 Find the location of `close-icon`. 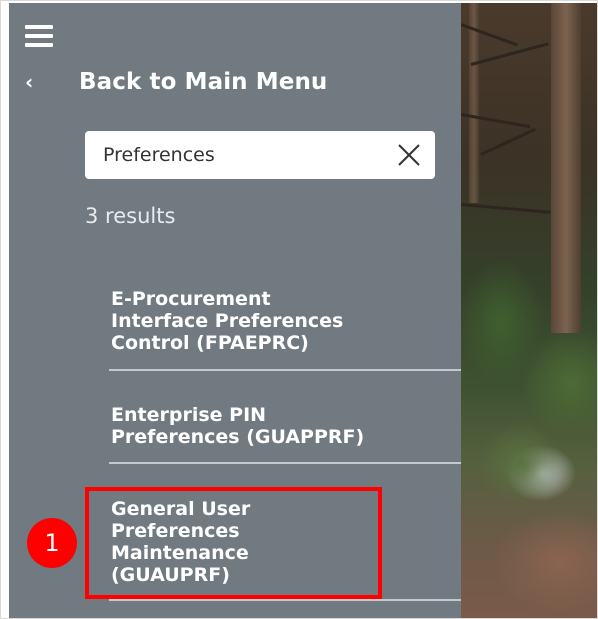

close-icon is located at coordinates (409, 155).